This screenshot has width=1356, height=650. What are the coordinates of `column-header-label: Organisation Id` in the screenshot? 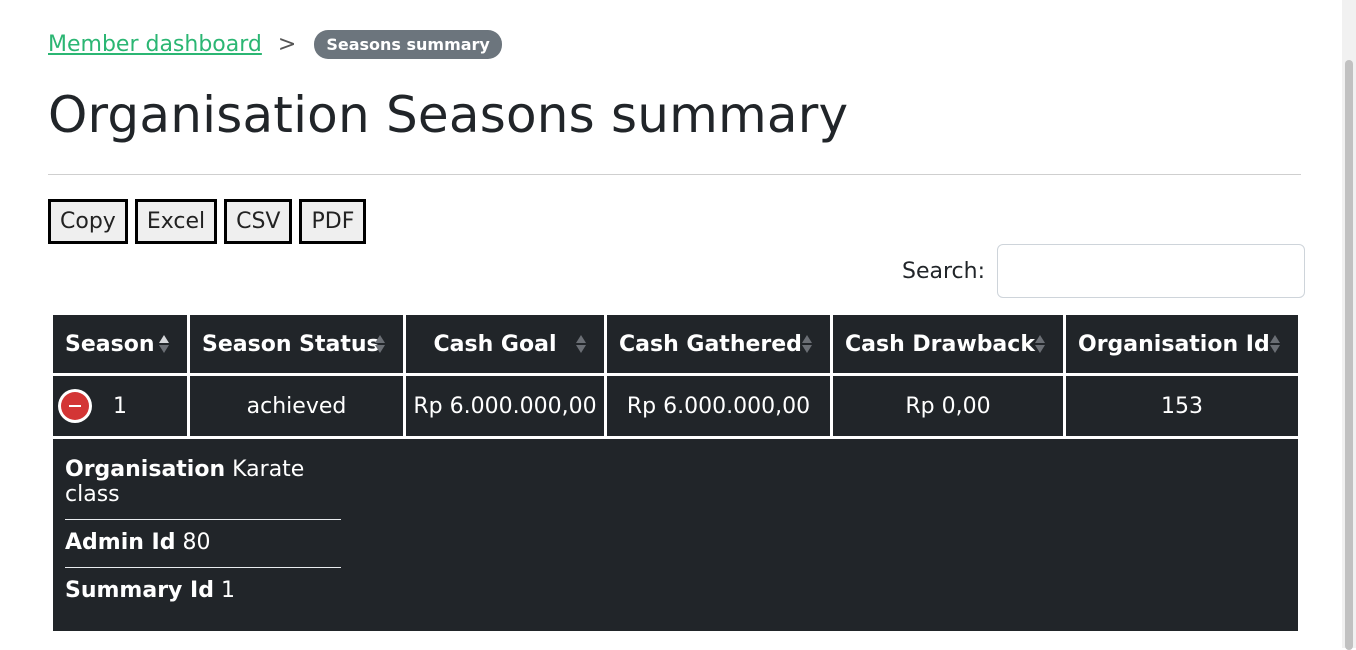 It's located at (1174, 344).